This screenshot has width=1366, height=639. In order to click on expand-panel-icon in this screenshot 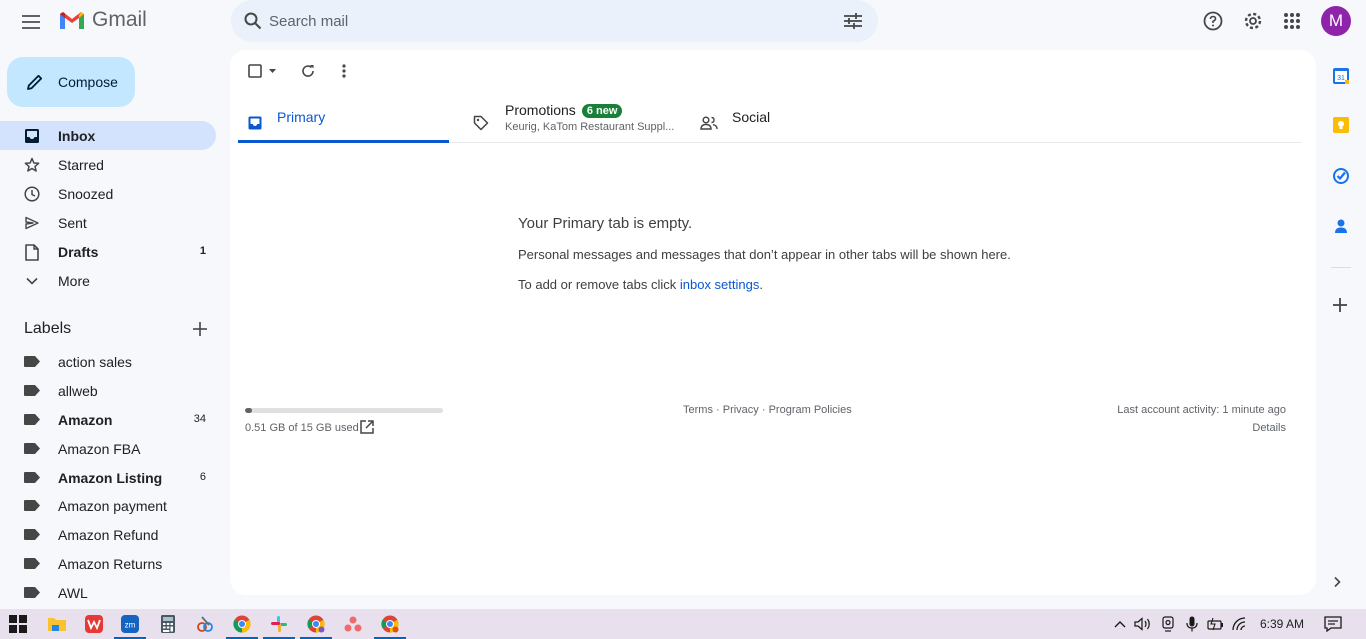, I will do `click(1341, 584)`.